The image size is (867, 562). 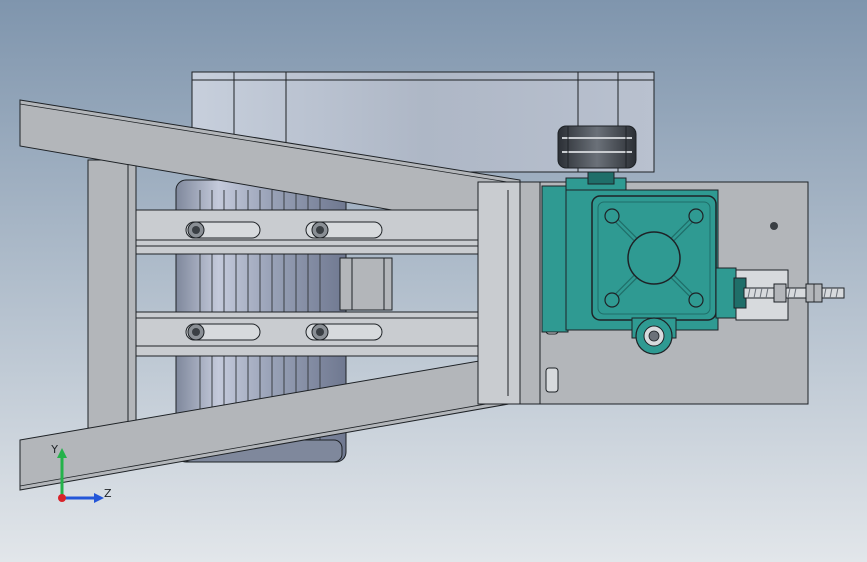 What do you see at coordinates (108, 493) in the screenshot?
I see `z-axis-label: Z` at bounding box center [108, 493].